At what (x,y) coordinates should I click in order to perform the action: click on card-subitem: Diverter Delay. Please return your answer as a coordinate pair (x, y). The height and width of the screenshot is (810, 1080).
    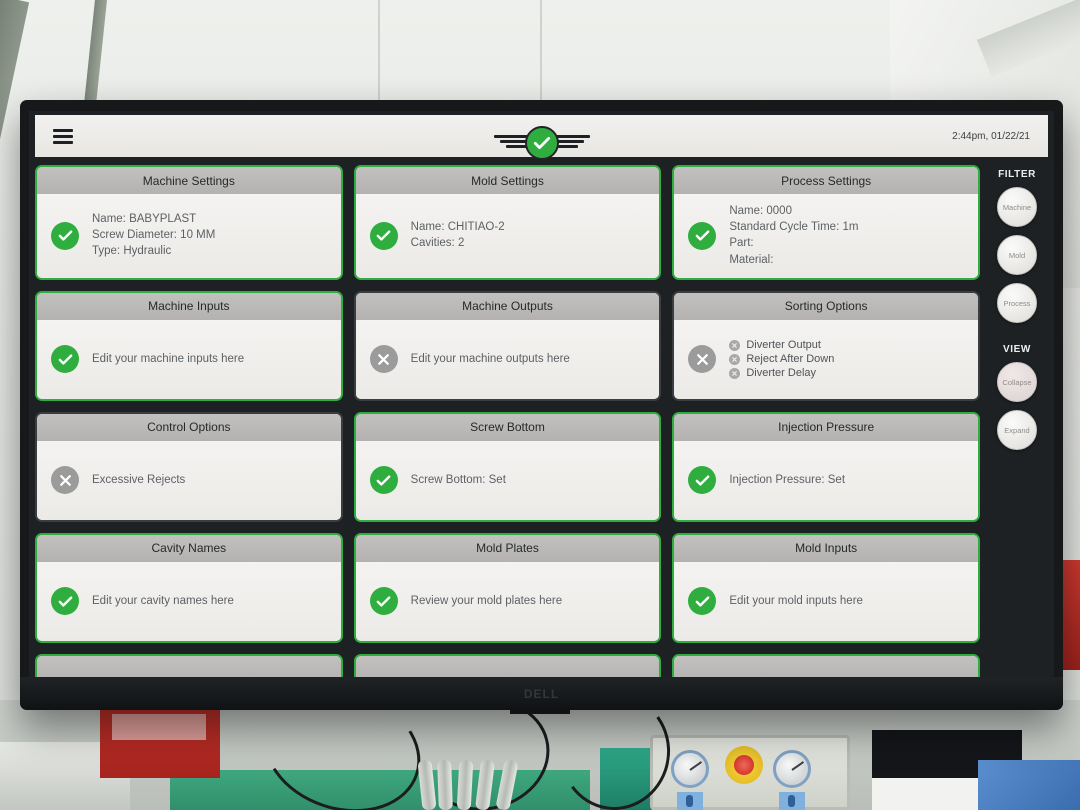
    Looking at the image, I should click on (781, 373).